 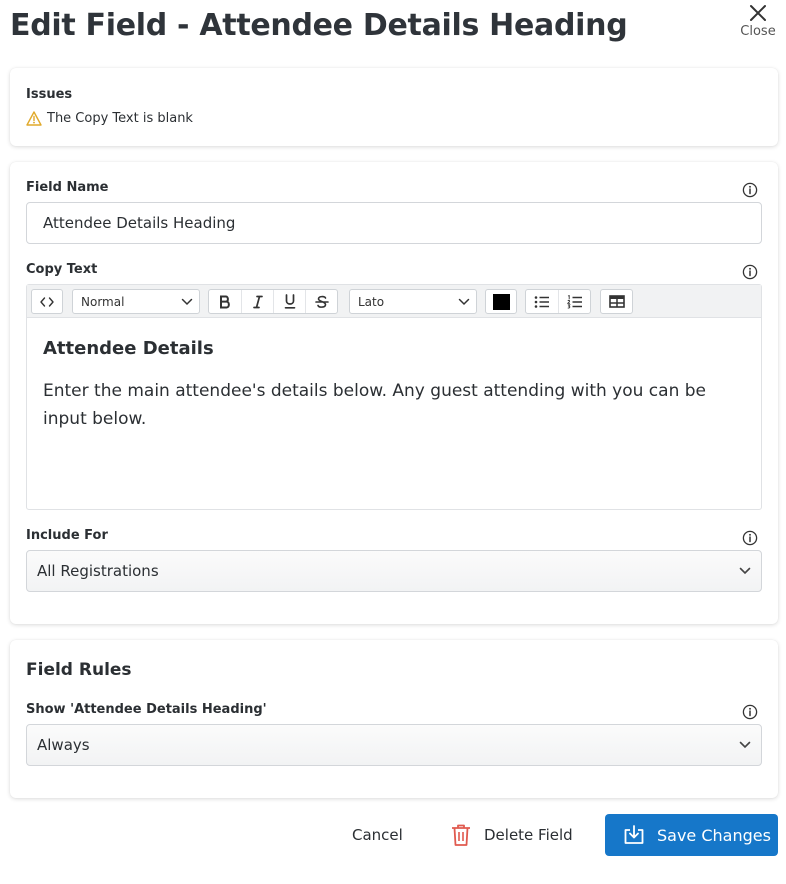 What do you see at coordinates (413, 301) in the screenshot?
I see `font-select: Lato` at bounding box center [413, 301].